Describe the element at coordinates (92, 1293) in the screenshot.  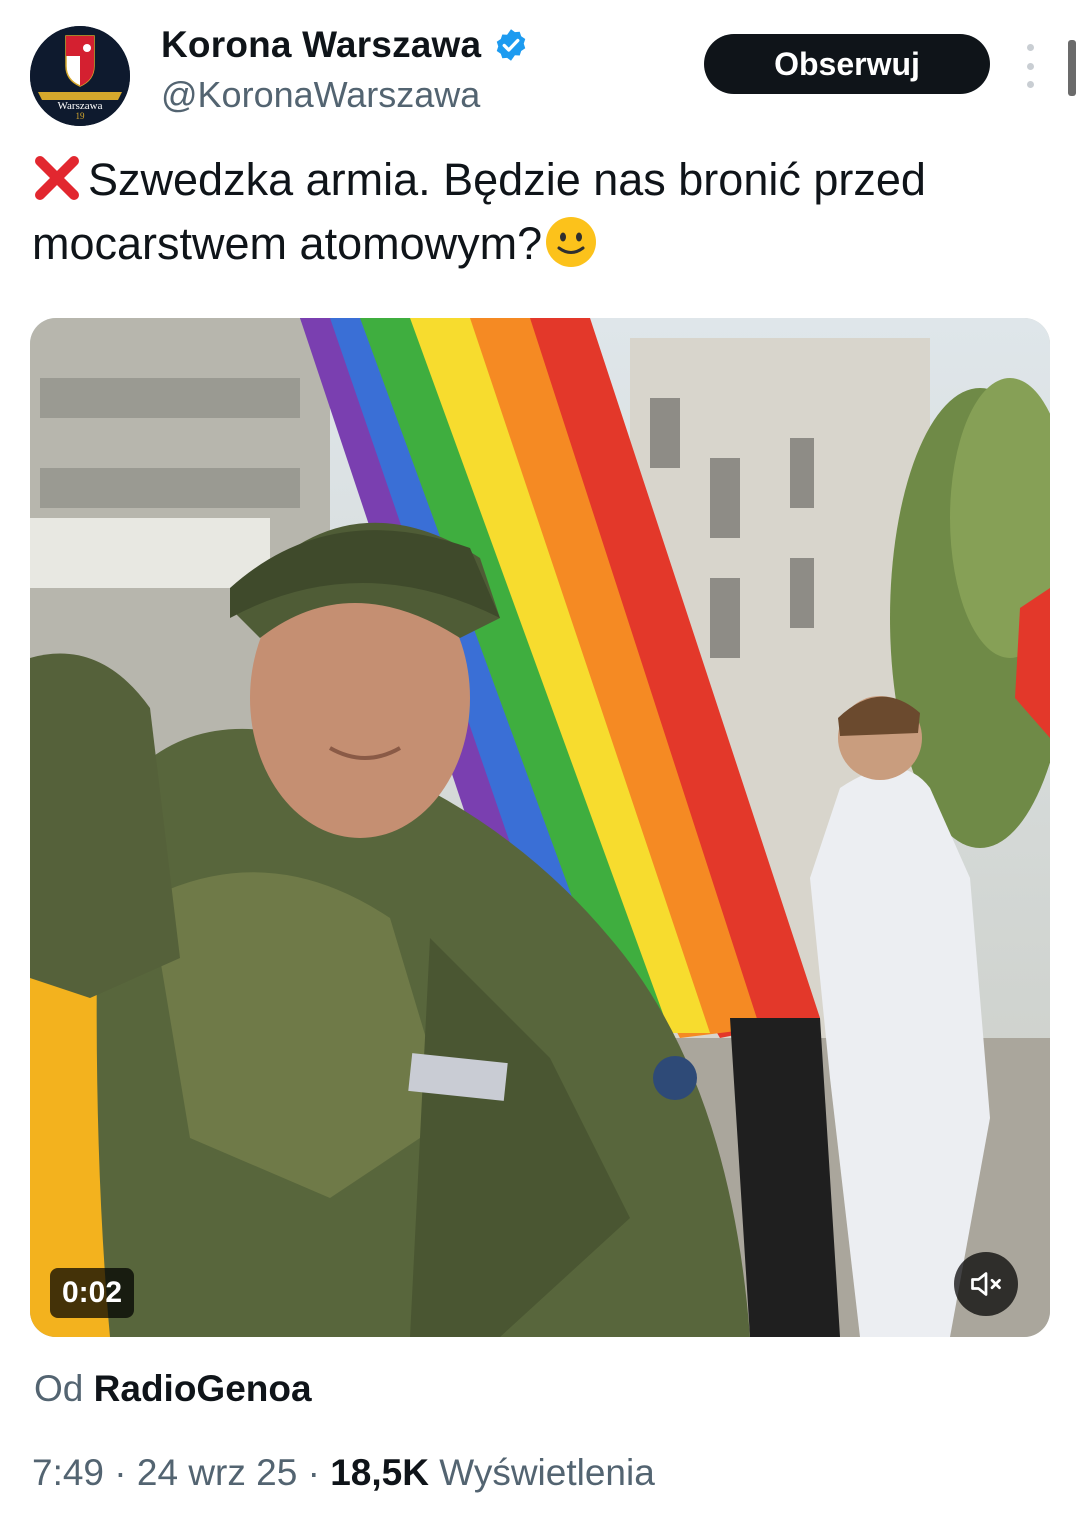
I see `video-duration: 0:02` at that location.